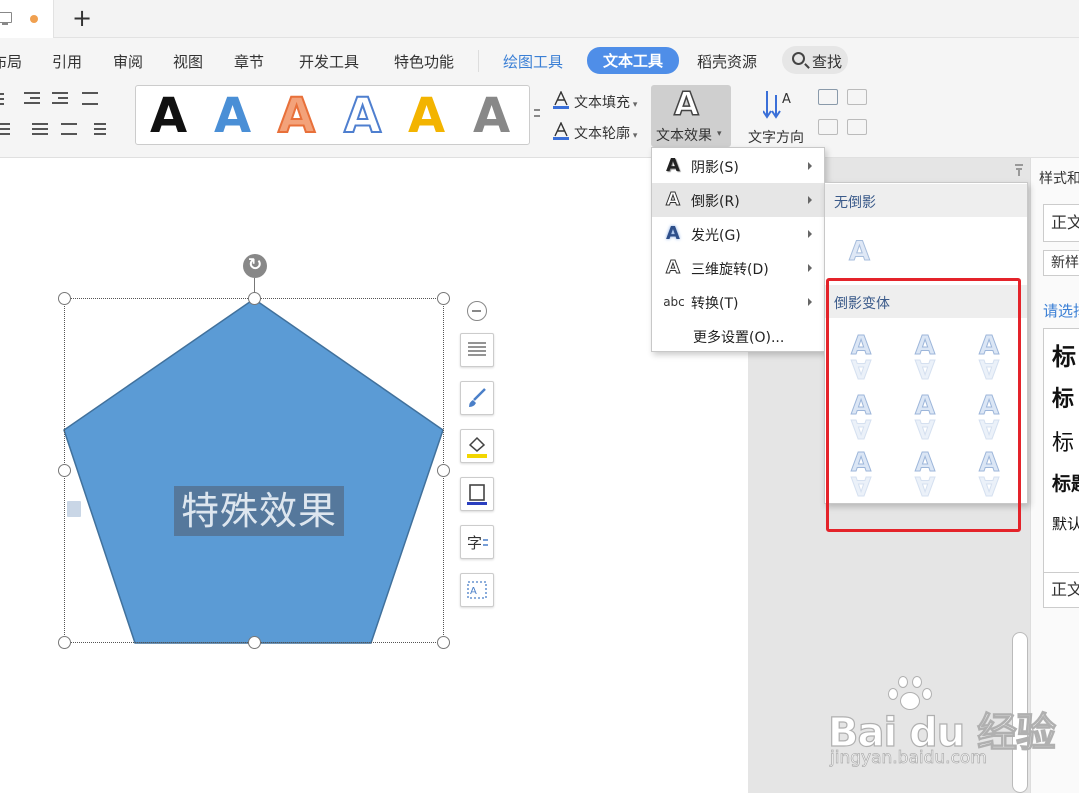 The height and width of the screenshot is (793, 1079). I want to click on search-label: 查找, so click(827, 62).